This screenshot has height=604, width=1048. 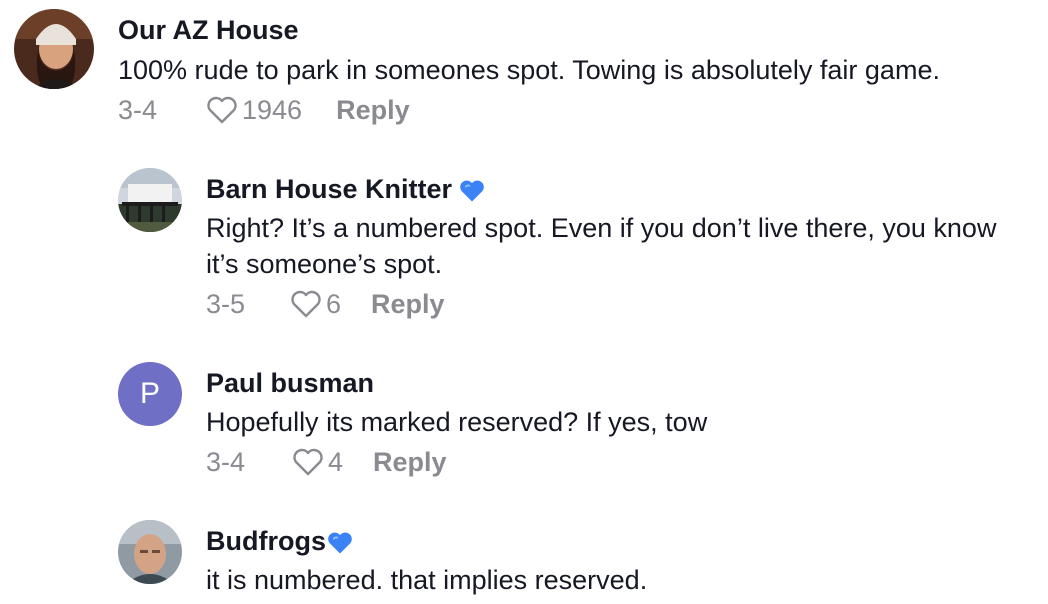 I want to click on comment-meta: 3-5 6 Reply, so click(x=325, y=304).